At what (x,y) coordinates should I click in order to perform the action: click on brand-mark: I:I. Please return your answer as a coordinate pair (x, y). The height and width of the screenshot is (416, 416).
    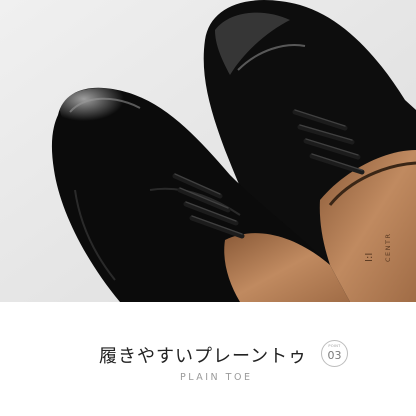
    Looking at the image, I should click on (369, 257).